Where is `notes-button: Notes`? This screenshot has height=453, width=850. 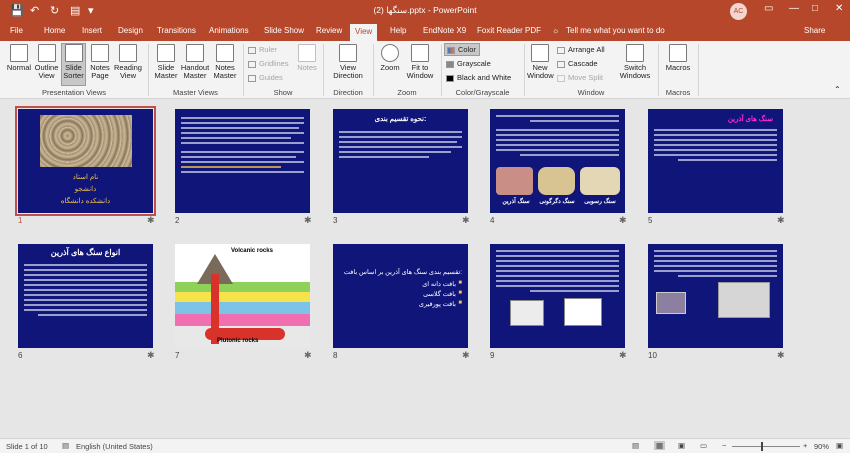 notes-button: Notes is located at coordinates (307, 58).